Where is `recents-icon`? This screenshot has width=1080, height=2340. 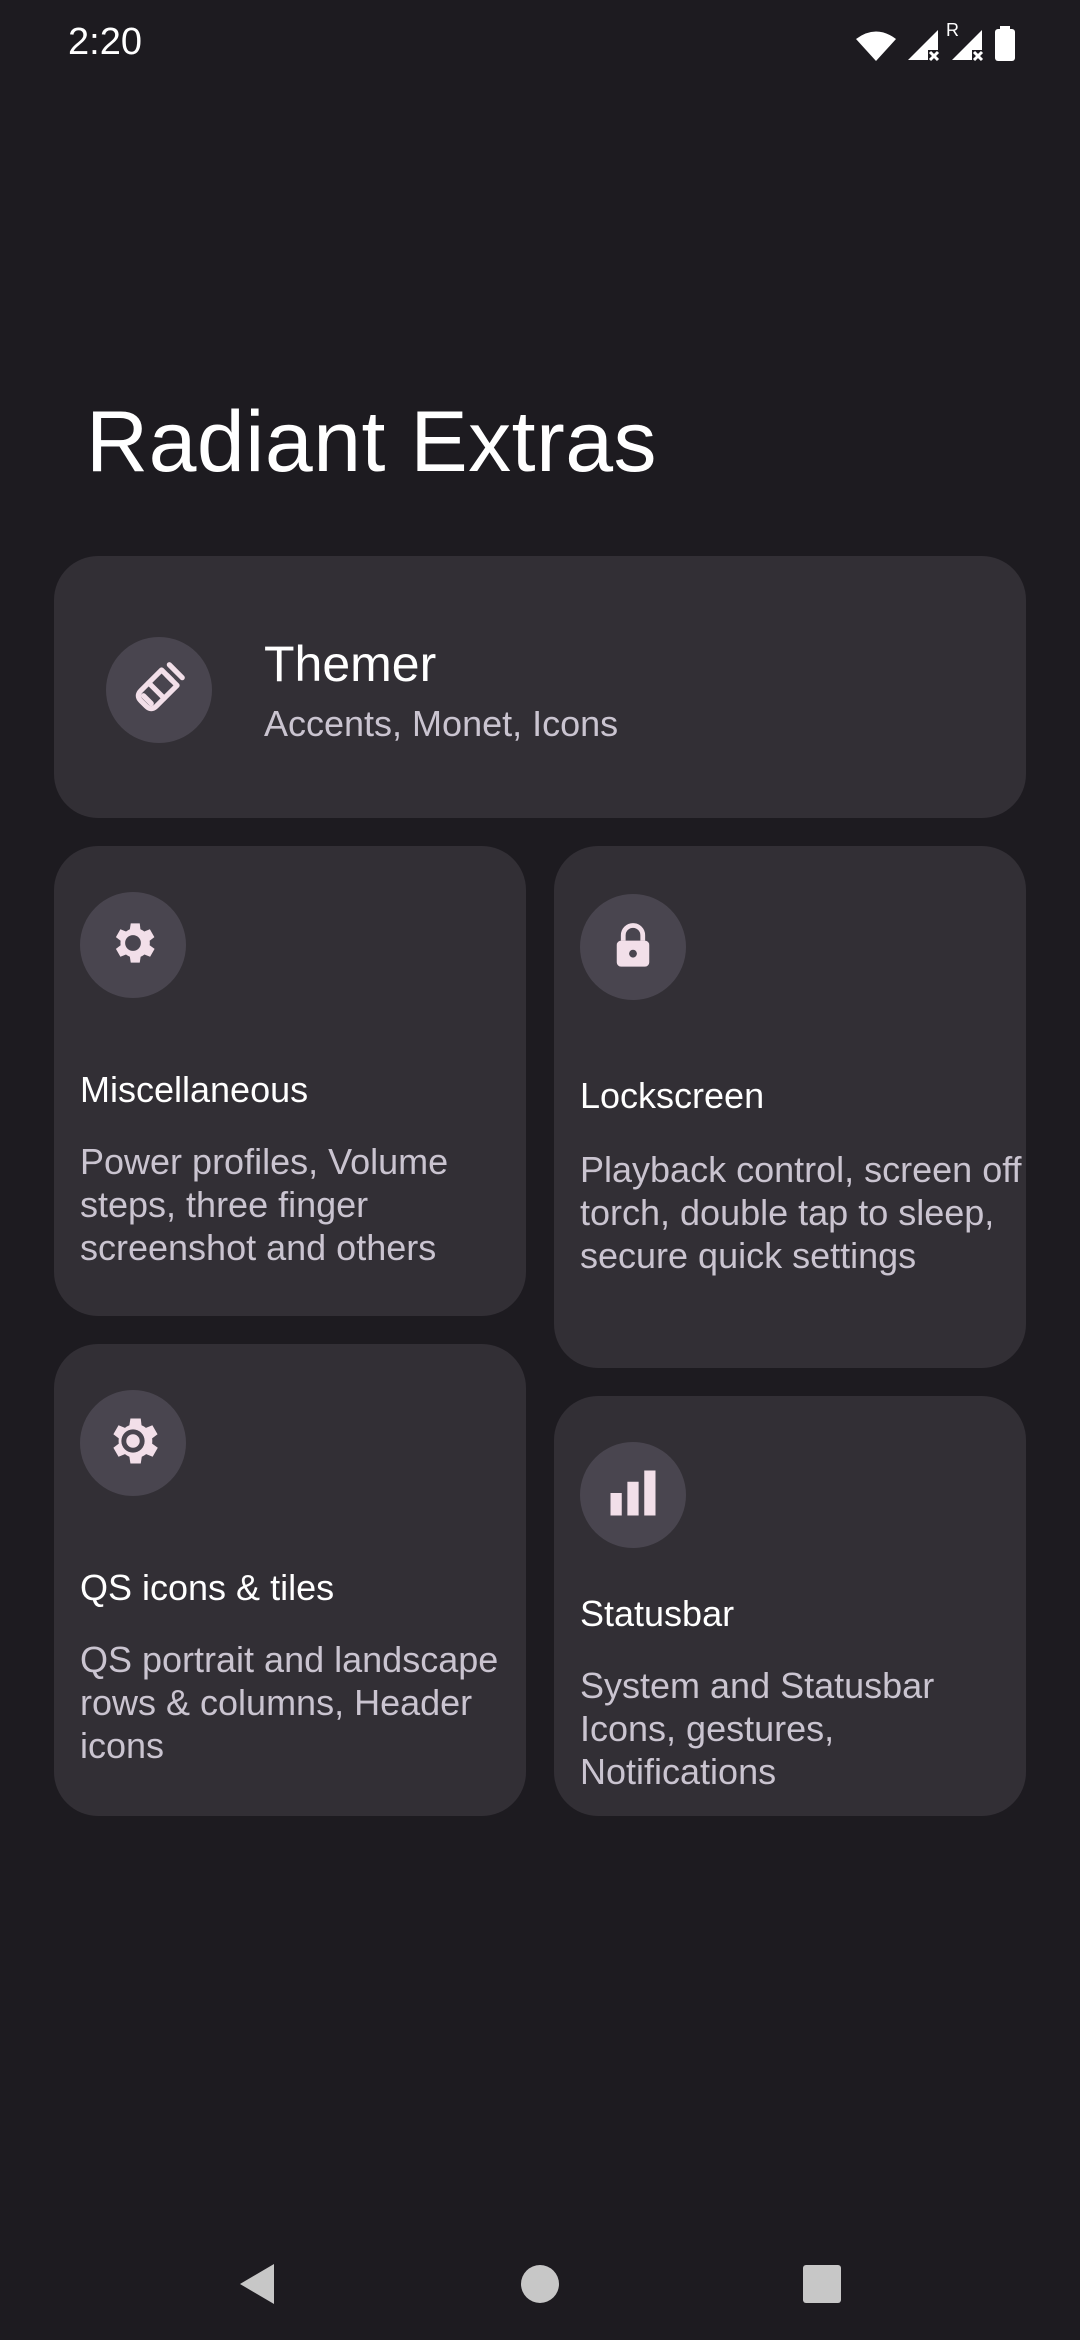
recents-icon is located at coordinates (822, 2286).